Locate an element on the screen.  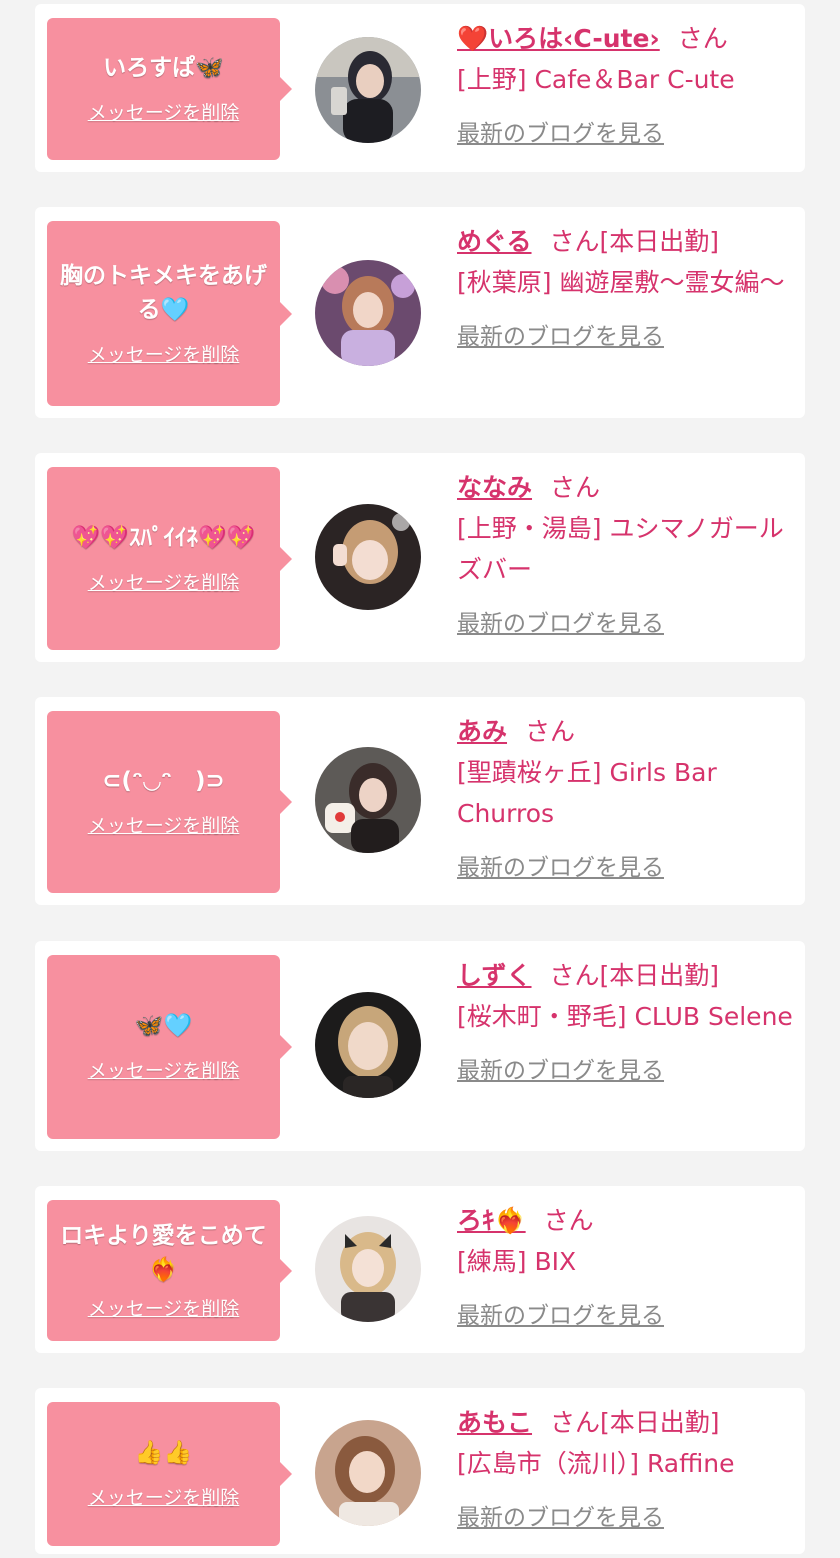
message-text: 👍👍 is located at coordinates (163, 1453).